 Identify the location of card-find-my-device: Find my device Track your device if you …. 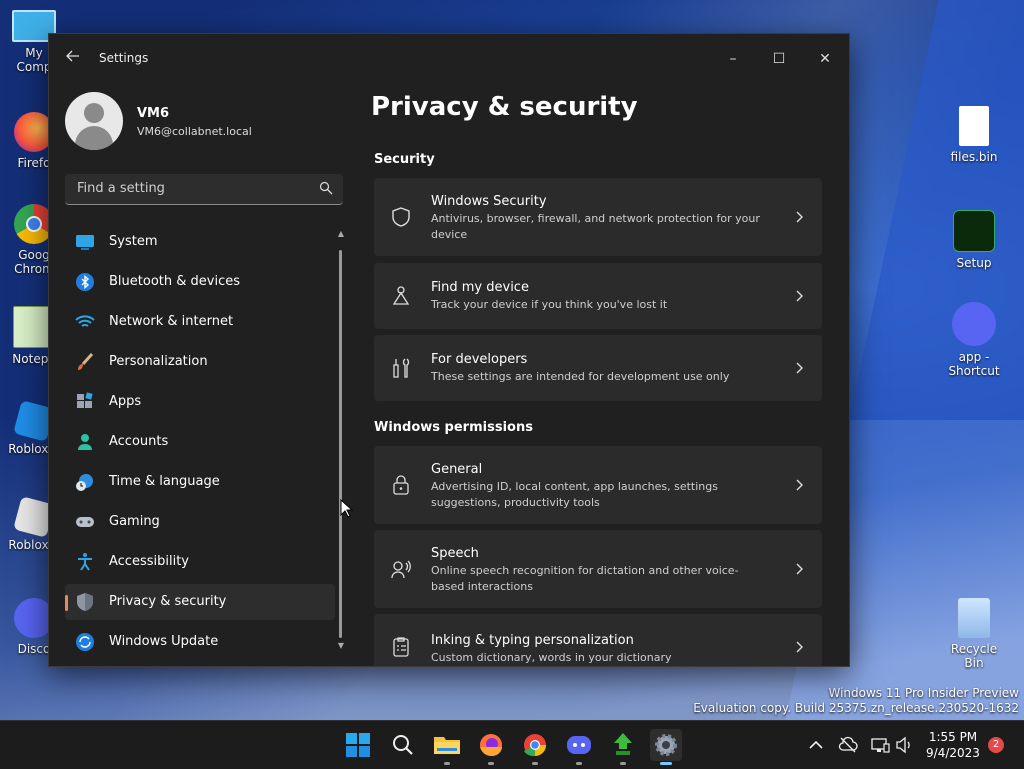
(598, 296).